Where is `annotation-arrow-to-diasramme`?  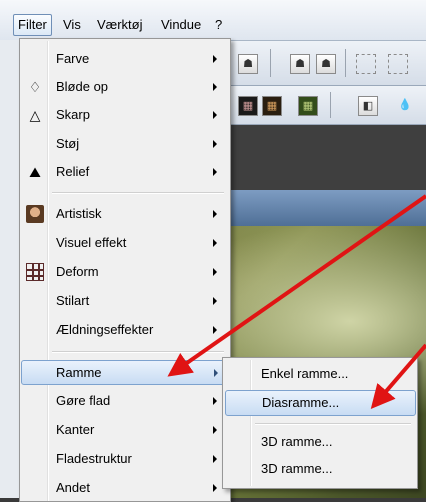
annotation-arrow-to-diasramme is located at coordinates (398, 376).